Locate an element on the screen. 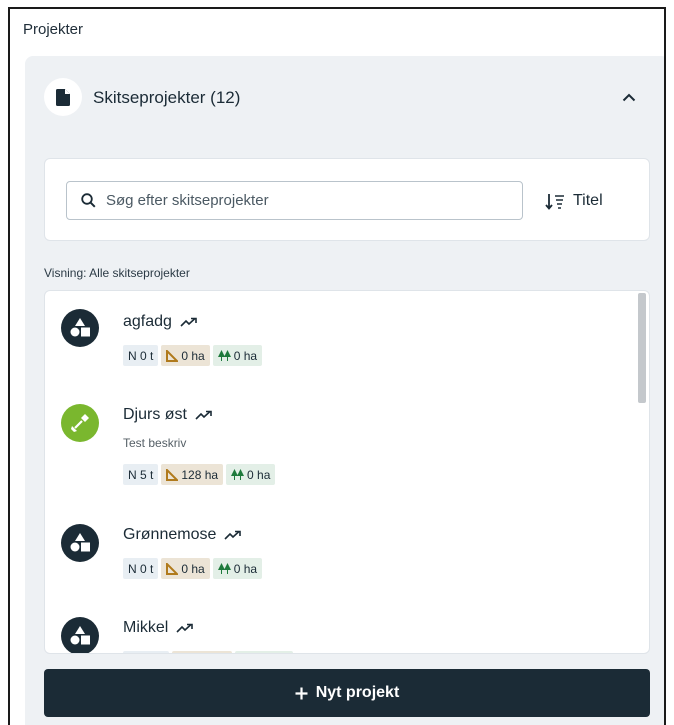  sort-button: Titel is located at coordinates (574, 201).